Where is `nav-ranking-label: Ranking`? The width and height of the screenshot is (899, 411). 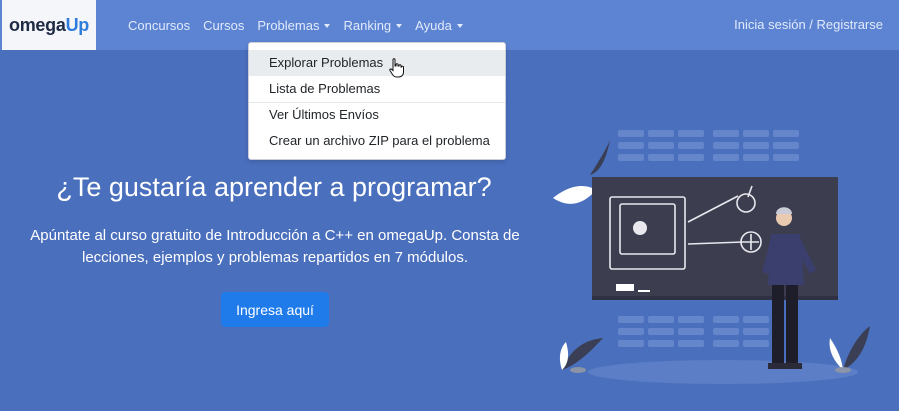 nav-ranking-label: Ranking is located at coordinates (367, 25).